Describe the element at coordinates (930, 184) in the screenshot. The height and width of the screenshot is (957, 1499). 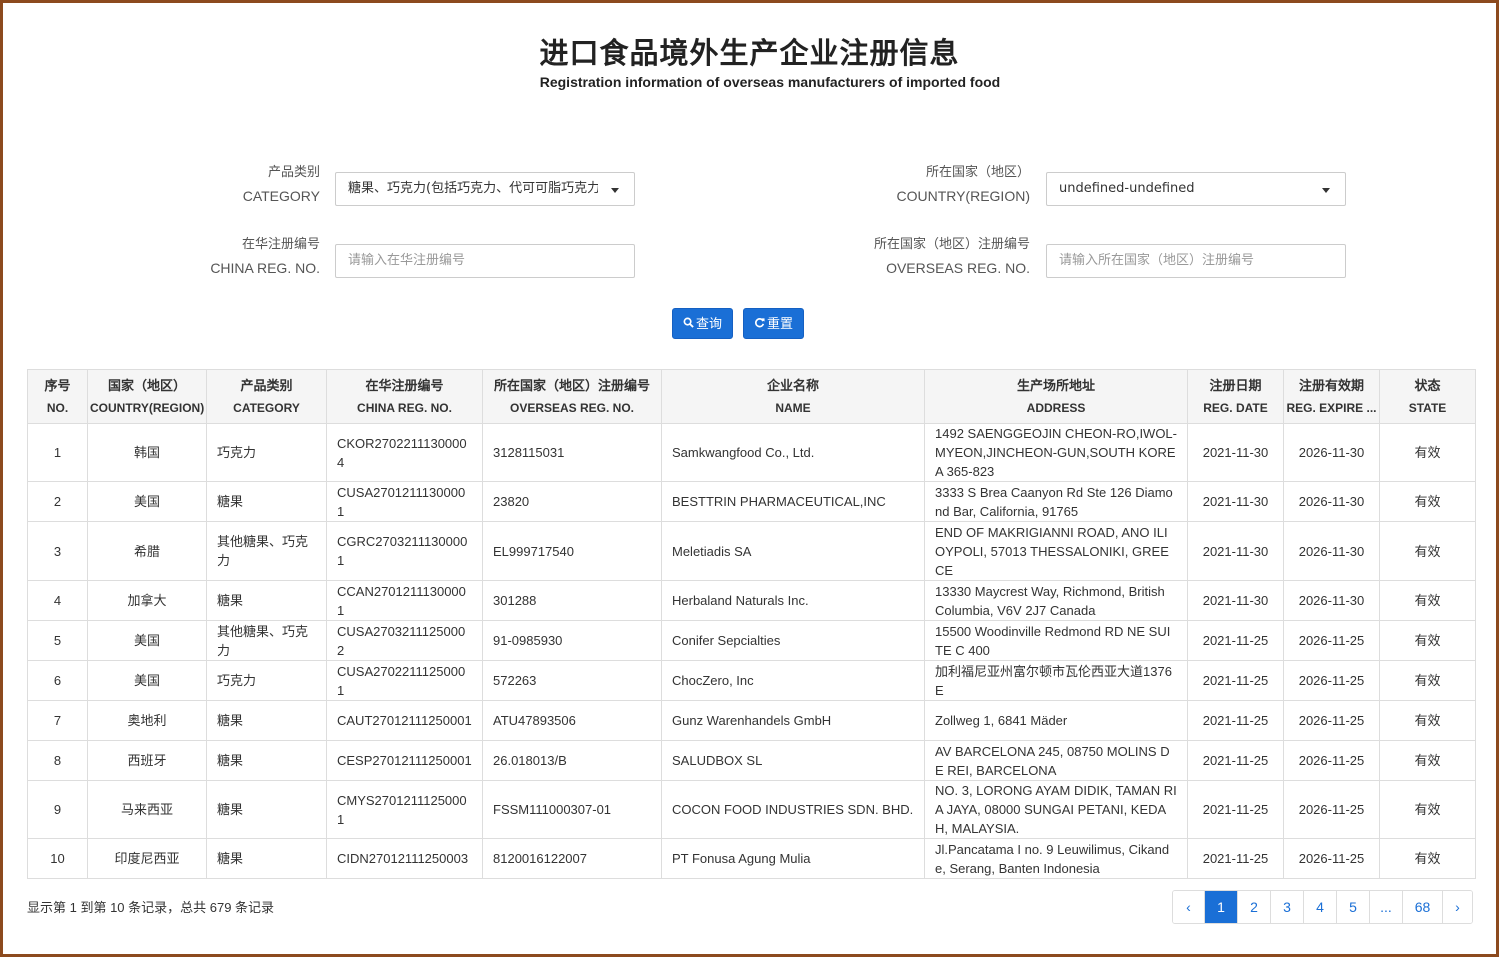
I see `country-label: 所在国家（地区） COUNTRY(REGION)` at that location.